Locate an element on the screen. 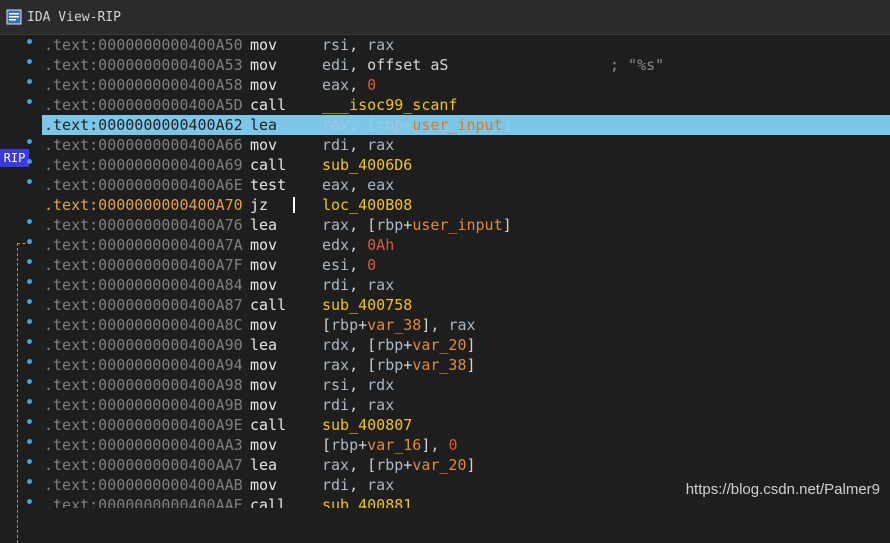 The height and width of the screenshot is (543, 890). operand-symbol: sub_400881 is located at coordinates (367, 502).